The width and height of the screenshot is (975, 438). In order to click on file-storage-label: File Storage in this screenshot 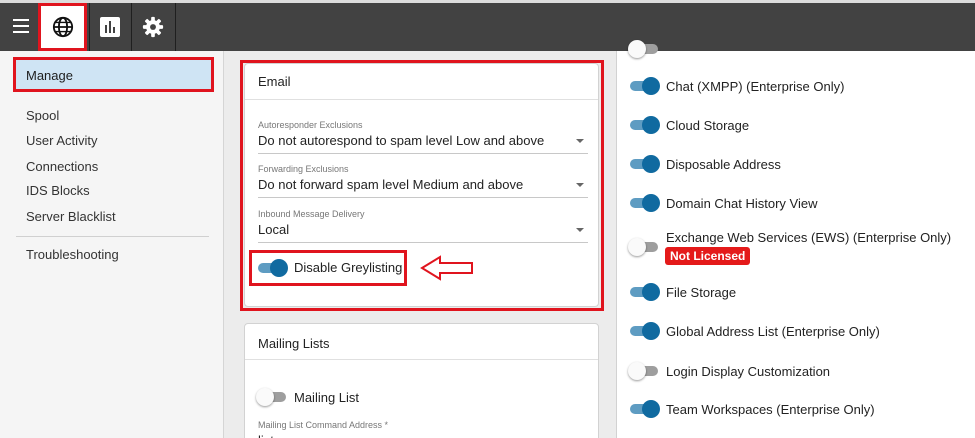, I will do `click(701, 292)`.